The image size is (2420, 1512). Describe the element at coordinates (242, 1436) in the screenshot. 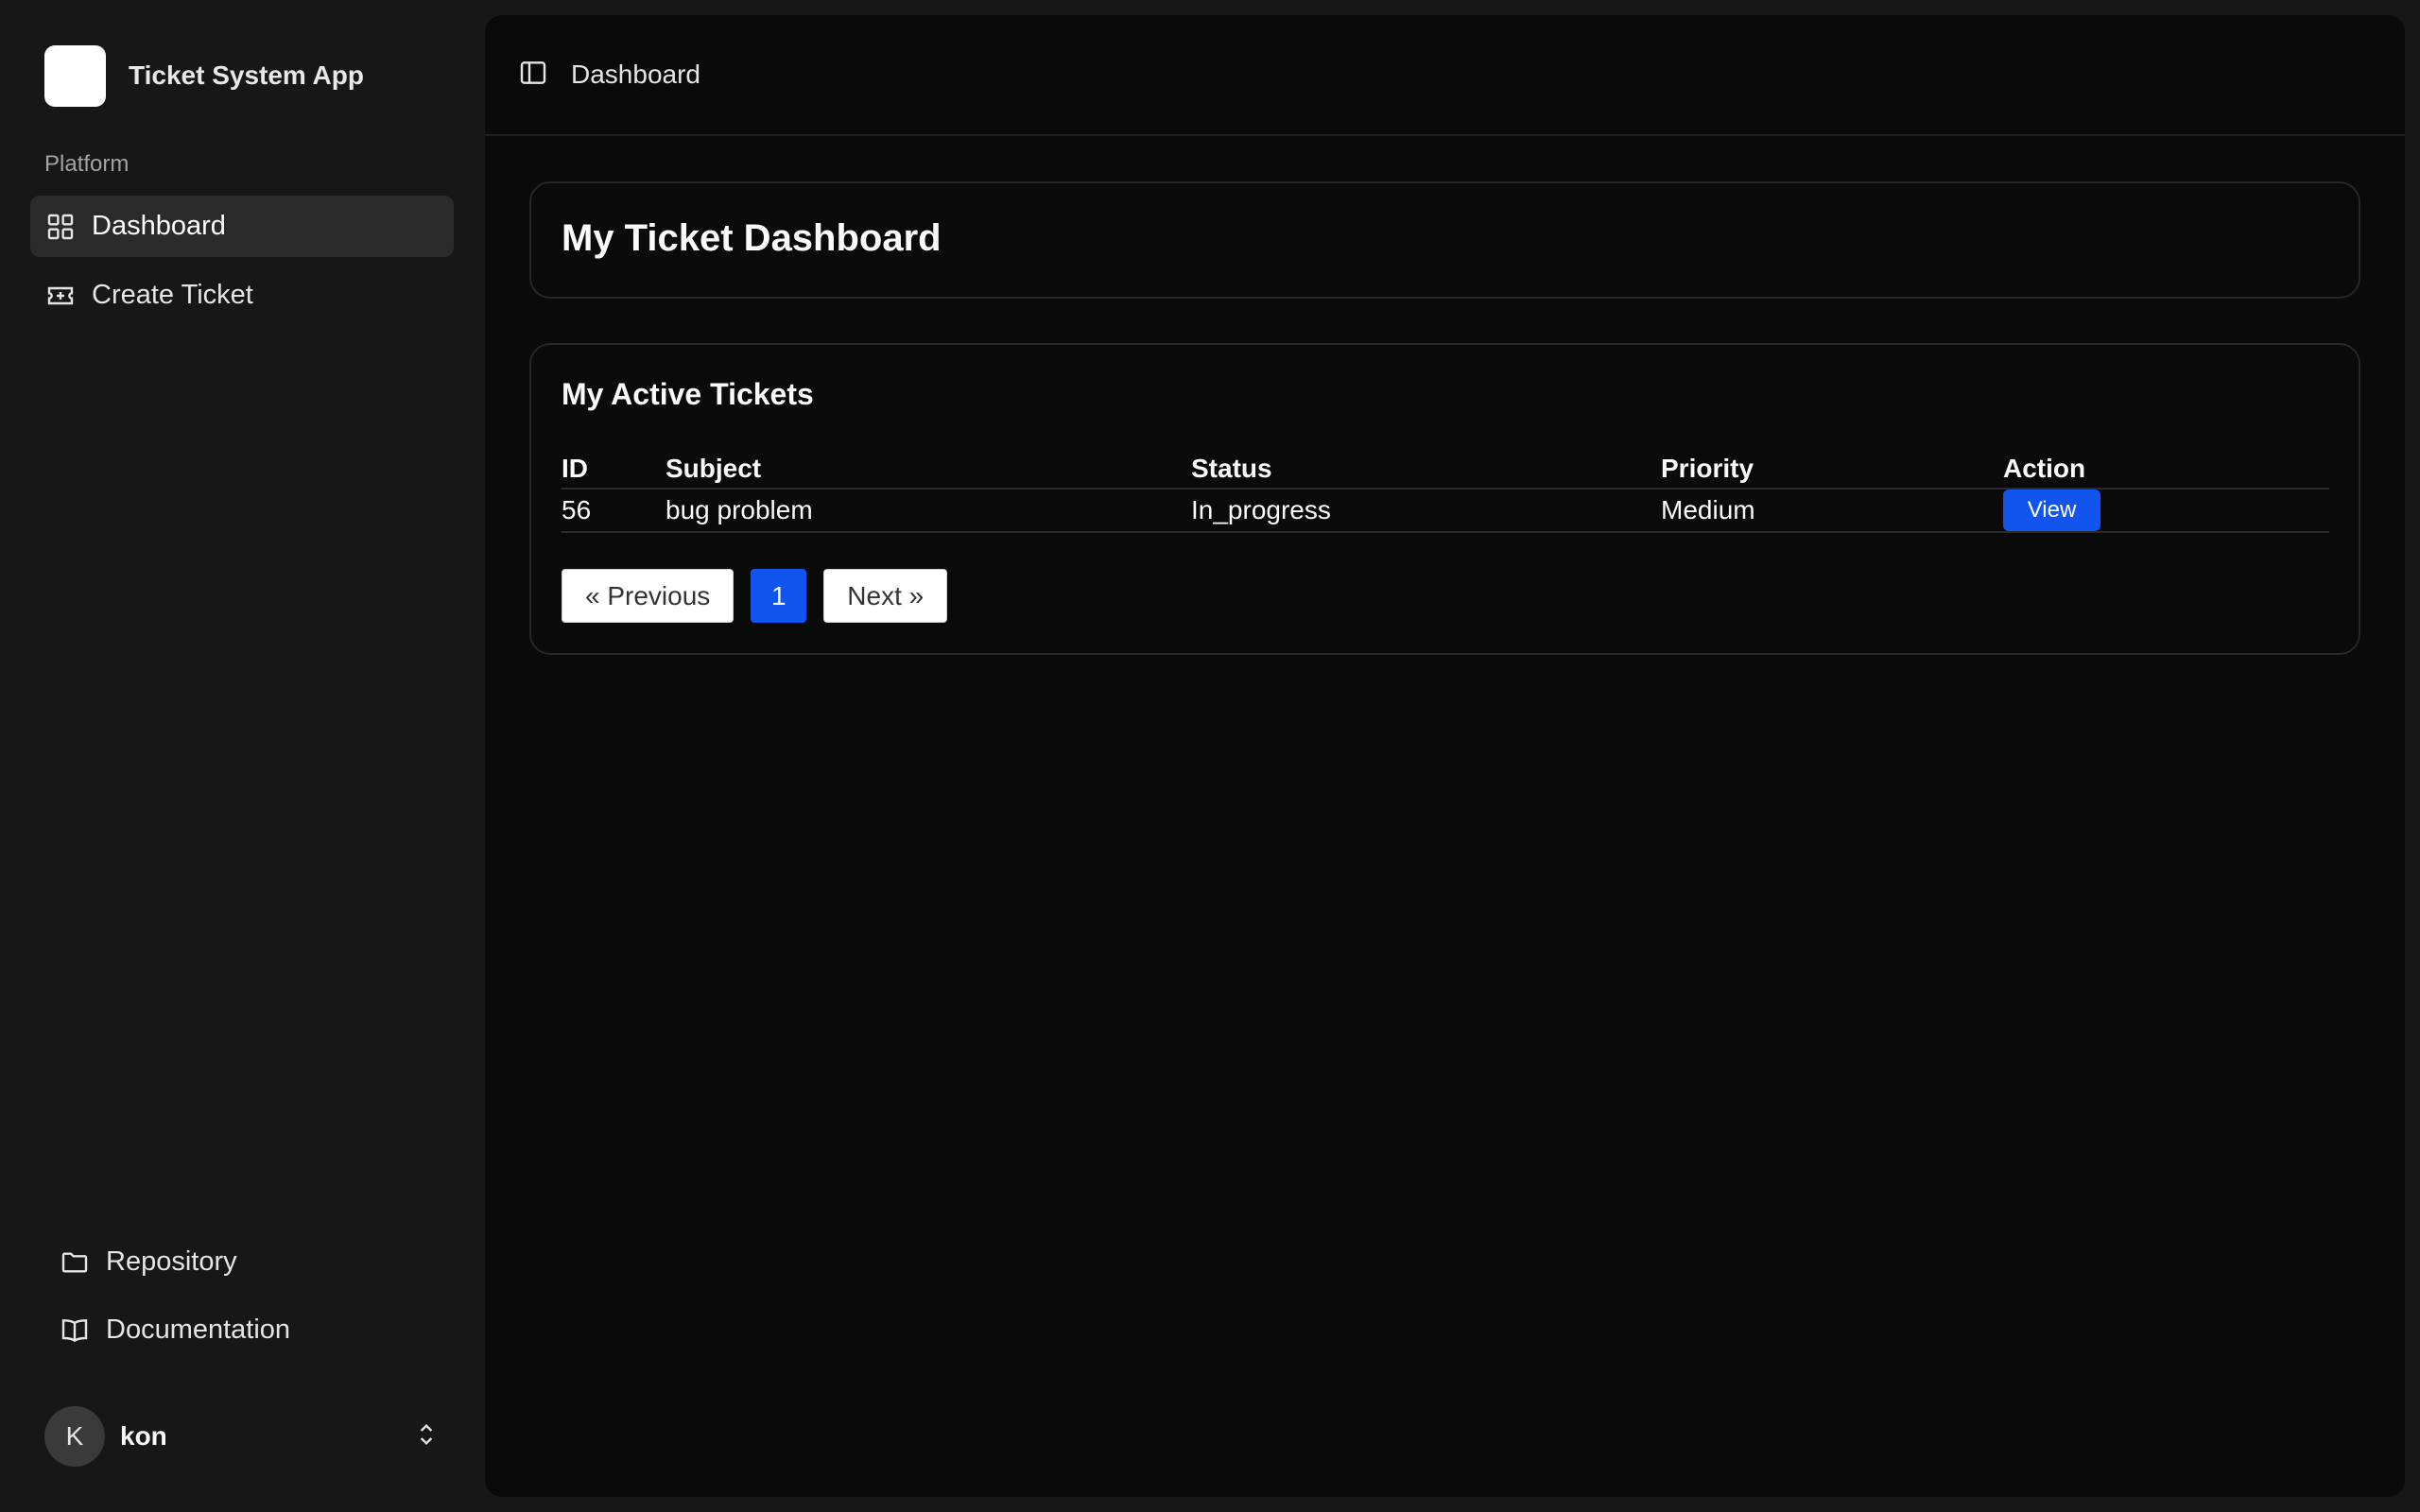

I see `user-menu: K kon` at that location.